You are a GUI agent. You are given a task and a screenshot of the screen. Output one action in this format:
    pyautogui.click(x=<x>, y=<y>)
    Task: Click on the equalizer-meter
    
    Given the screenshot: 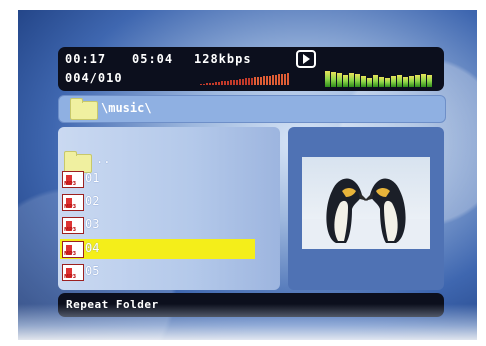 What is the action you would take?
    pyautogui.click(x=381, y=77)
    